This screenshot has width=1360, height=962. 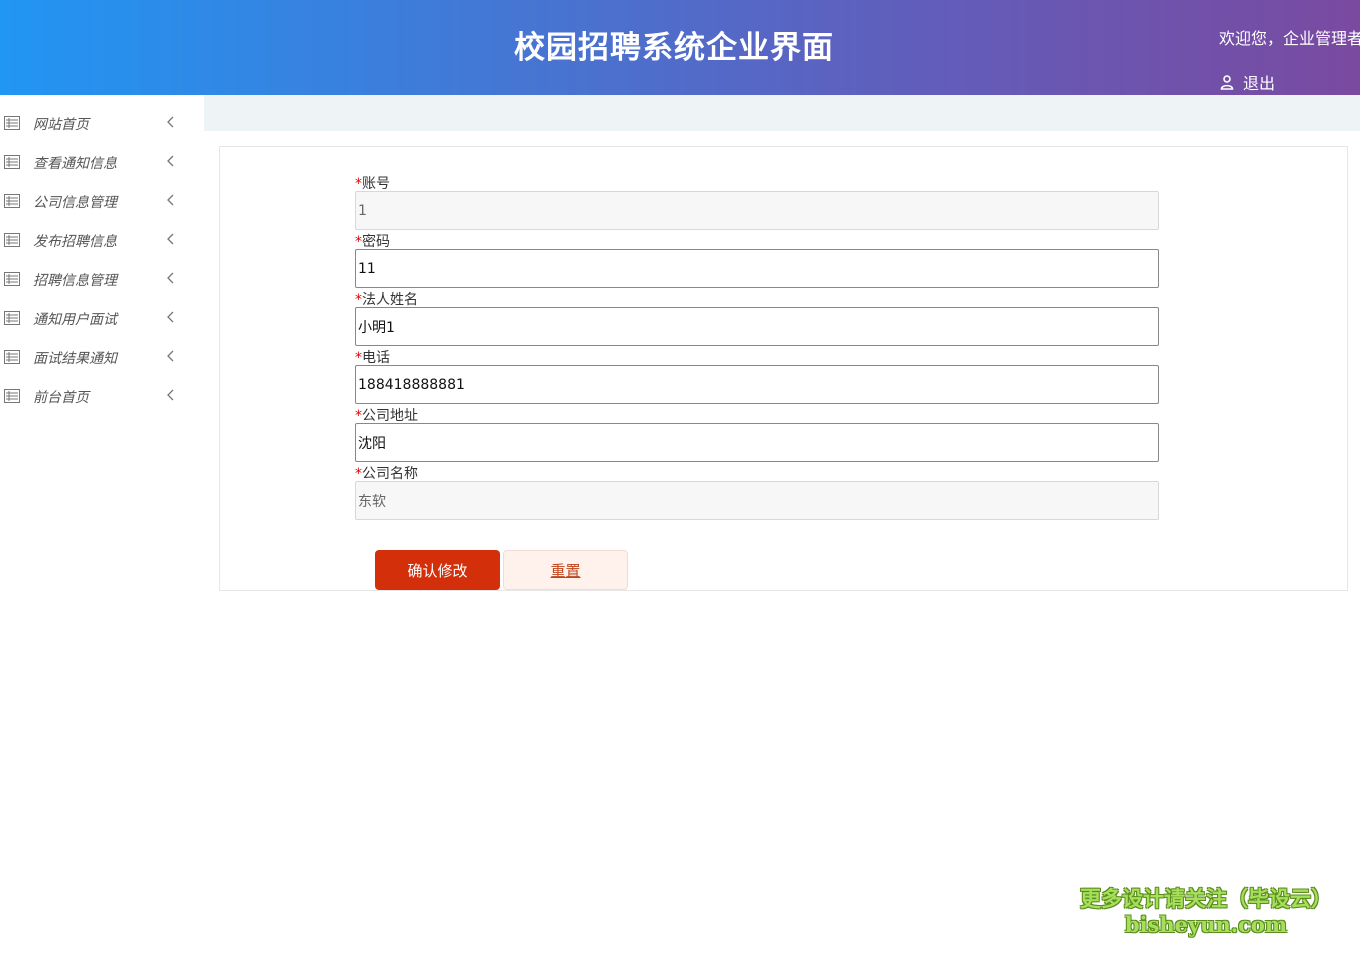 I want to click on sidebar-item-job-management: 招聘信息管理, so click(x=95, y=280).